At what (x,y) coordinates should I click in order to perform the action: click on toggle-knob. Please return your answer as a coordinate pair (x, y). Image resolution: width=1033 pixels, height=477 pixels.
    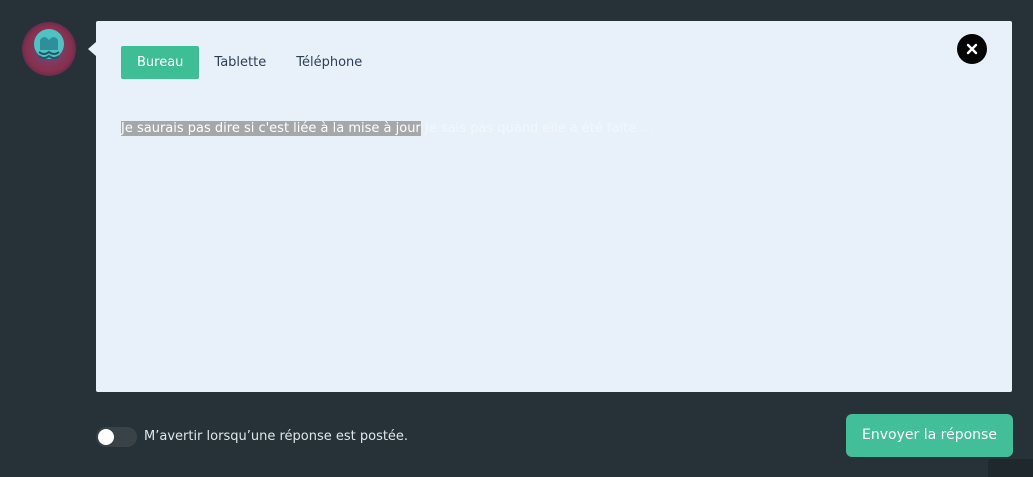
    Looking at the image, I should click on (106, 437).